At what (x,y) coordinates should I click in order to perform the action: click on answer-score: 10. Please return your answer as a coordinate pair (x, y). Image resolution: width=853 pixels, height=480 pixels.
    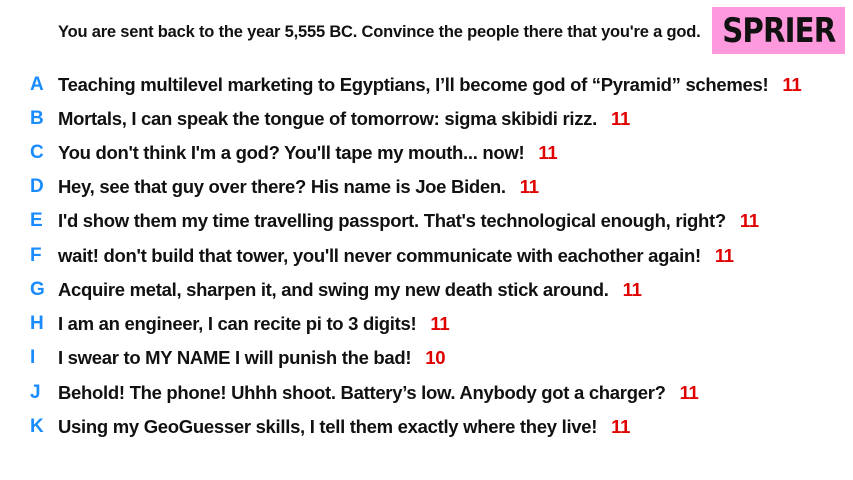
    Looking at the image, I should click on (435, 357).